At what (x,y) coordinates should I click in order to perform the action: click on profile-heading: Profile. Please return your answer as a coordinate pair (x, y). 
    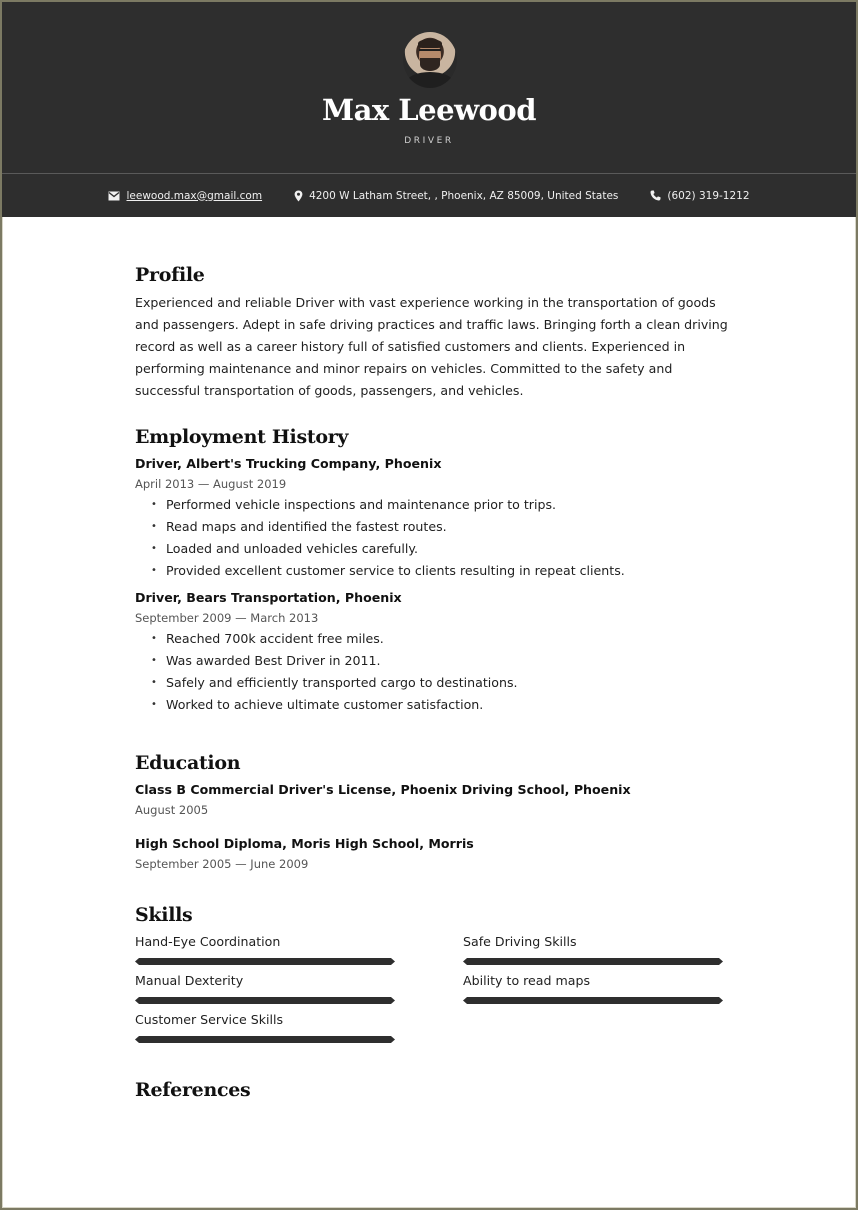
    Looking at the image, I should click on (170, 275).